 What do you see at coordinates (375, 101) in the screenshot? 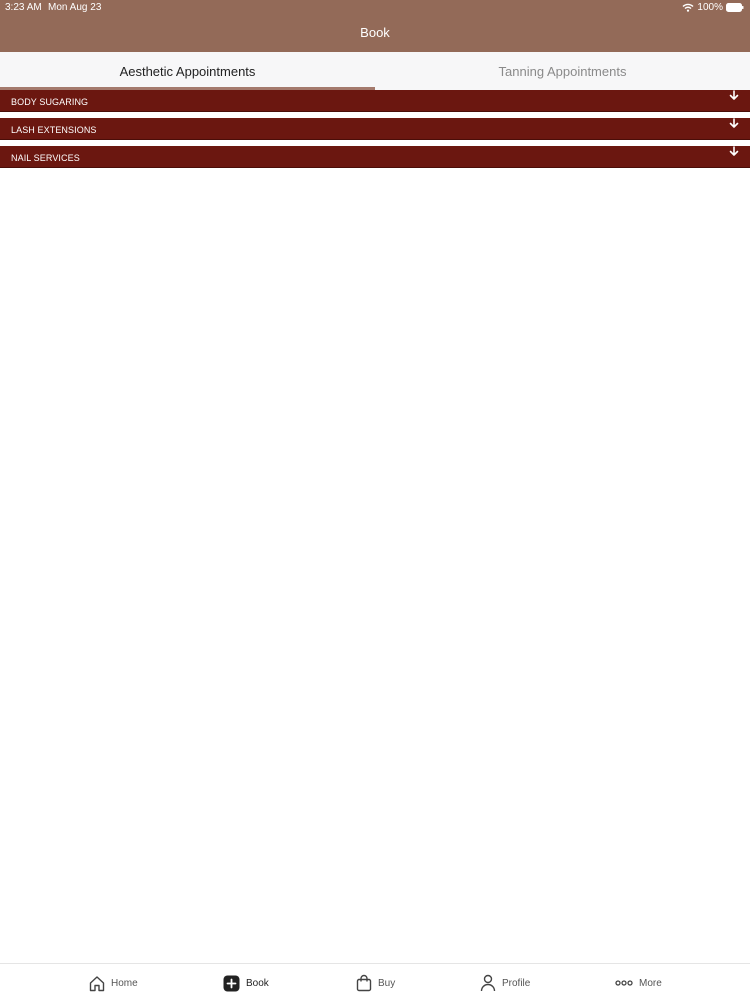
I see `section-body-sugaring: BODY SUGARING` at bounding box center [375, 101].